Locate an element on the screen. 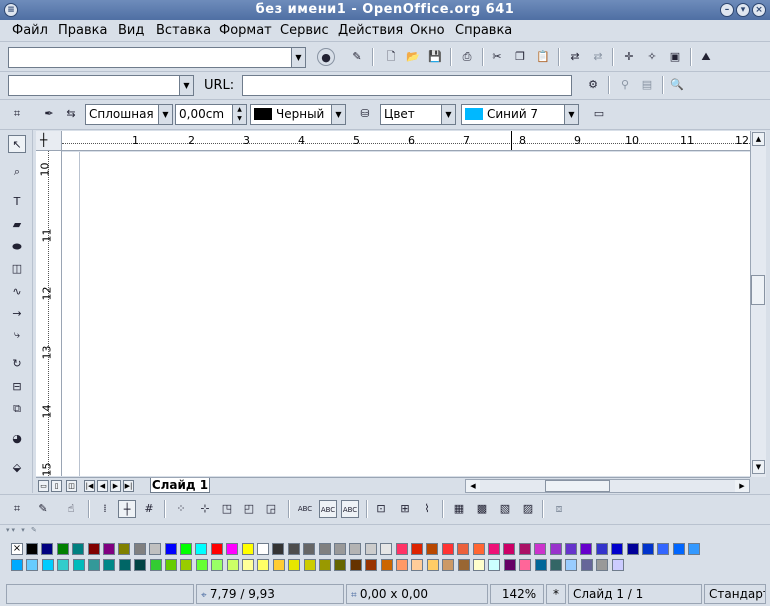 The width and height of the screenshot is (770, 606). large-handles-icon: ⊞ is located at coordinates (405, 509).